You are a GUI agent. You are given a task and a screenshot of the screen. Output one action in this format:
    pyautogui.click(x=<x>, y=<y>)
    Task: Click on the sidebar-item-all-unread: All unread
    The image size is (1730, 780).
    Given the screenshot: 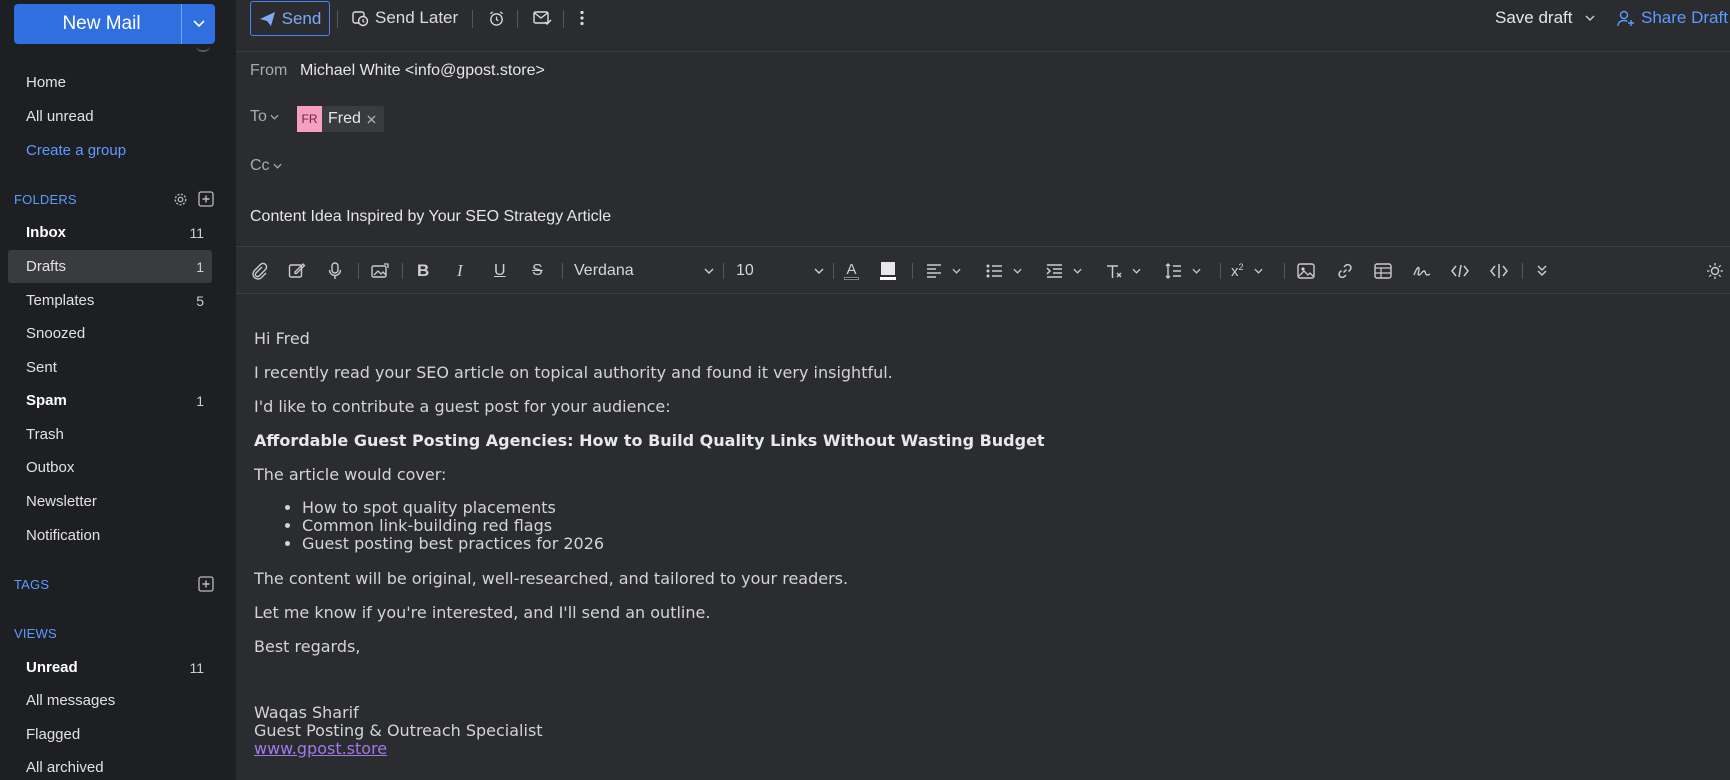 What is the action you would take?
    pyautogui.click(x=110, y=116)
    